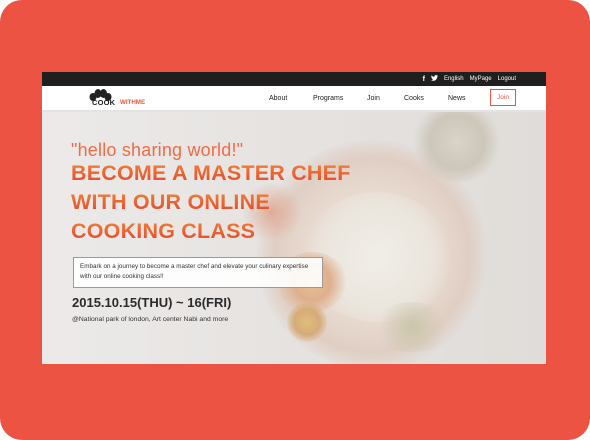 This screenshot has height=440, width=590. I want to click on nav-about: About, so click(278, 98).